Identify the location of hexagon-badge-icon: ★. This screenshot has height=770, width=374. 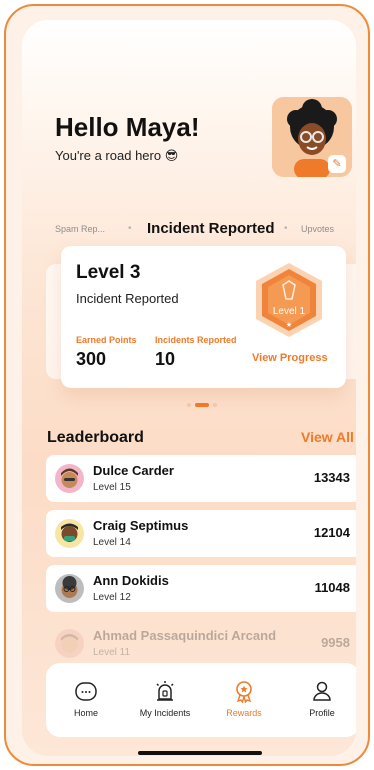
(289, 300).